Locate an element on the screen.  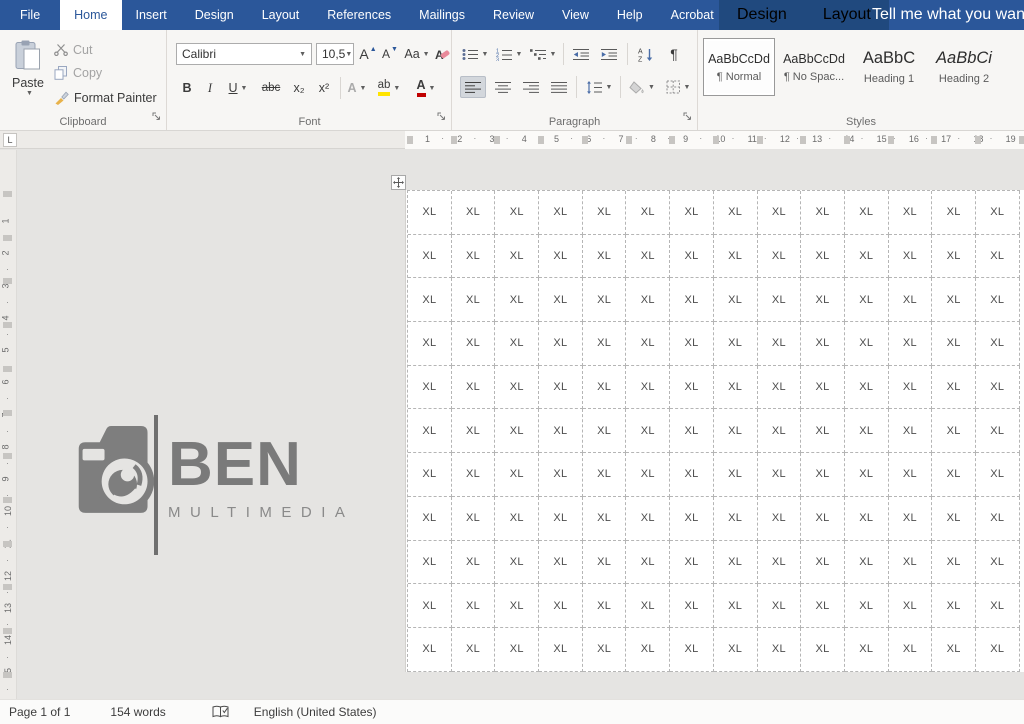
tab-insert: Insert is located at coordinates (151, 15).